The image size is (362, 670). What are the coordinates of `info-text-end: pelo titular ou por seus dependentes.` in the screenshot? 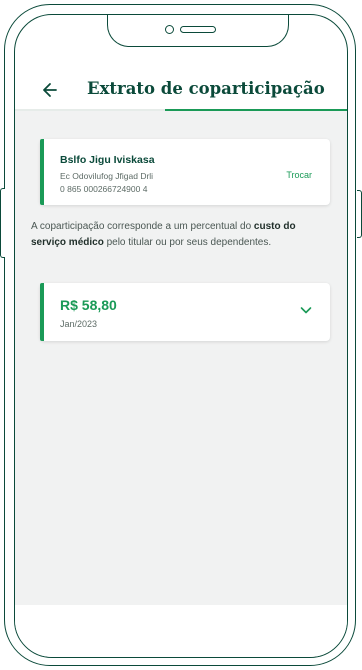 It's located at (187, 242).